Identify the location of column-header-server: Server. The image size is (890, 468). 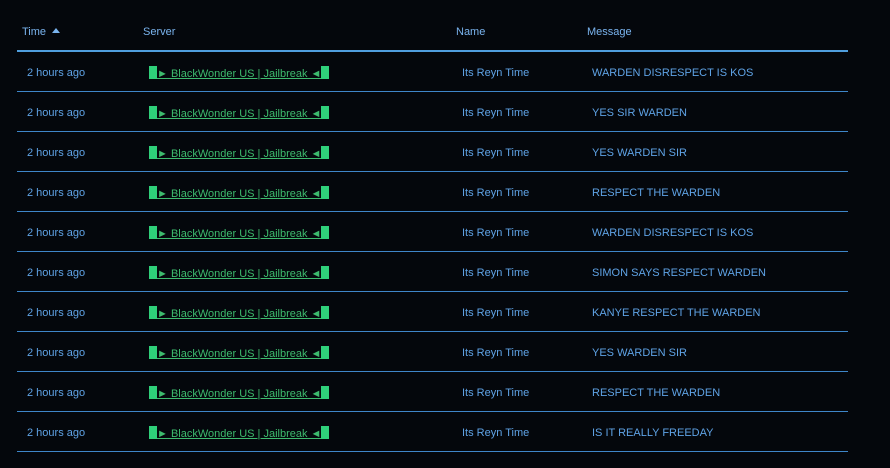
(159, 32).